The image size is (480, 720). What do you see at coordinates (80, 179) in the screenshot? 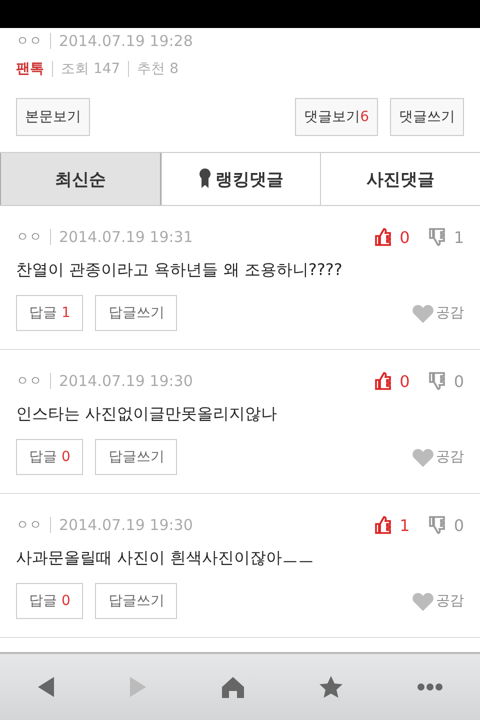
I see `tab: 최신순` at bounding box center [80, 179].